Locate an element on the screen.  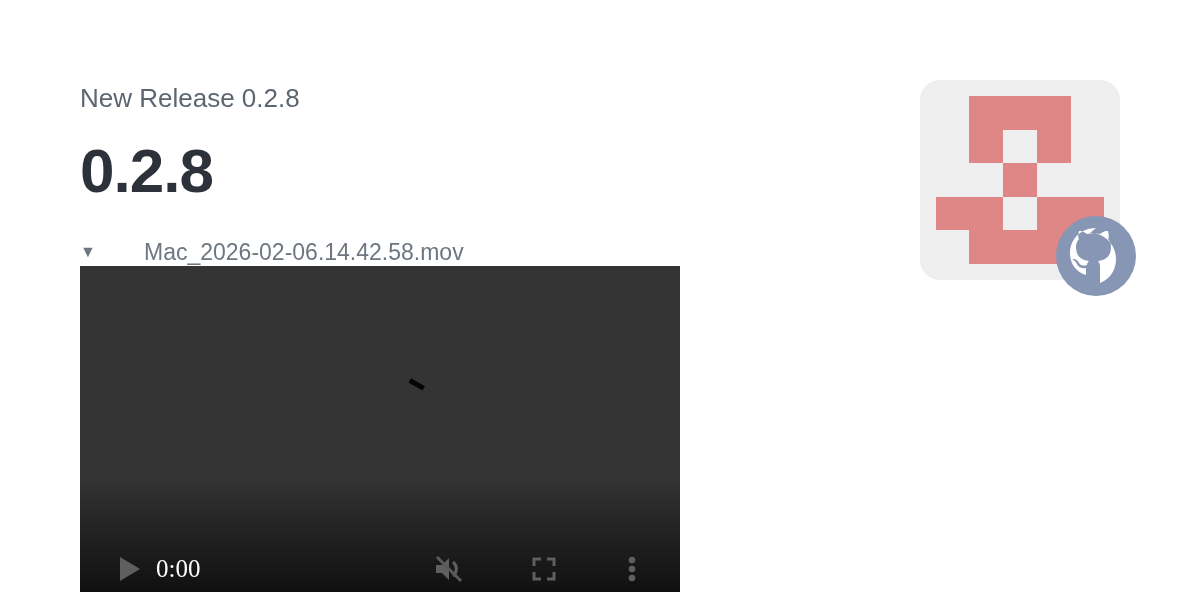
fullscreen-icon is located at coordinates (544, 569).